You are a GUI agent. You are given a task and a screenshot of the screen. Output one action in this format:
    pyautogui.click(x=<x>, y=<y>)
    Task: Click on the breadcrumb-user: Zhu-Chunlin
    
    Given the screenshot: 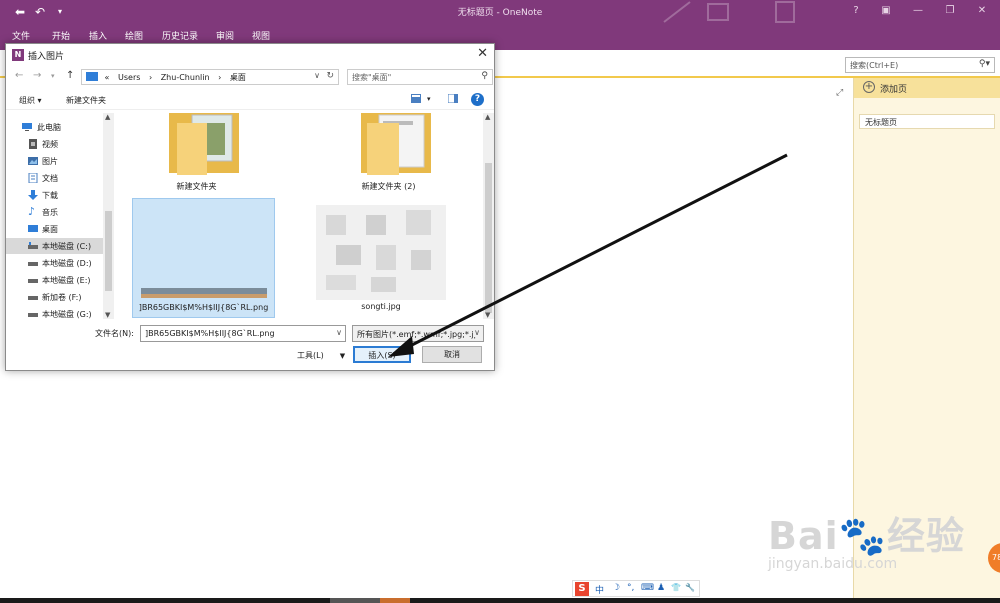 What is the action you would take?
    pyautogui.click(x=185, y=77)
    